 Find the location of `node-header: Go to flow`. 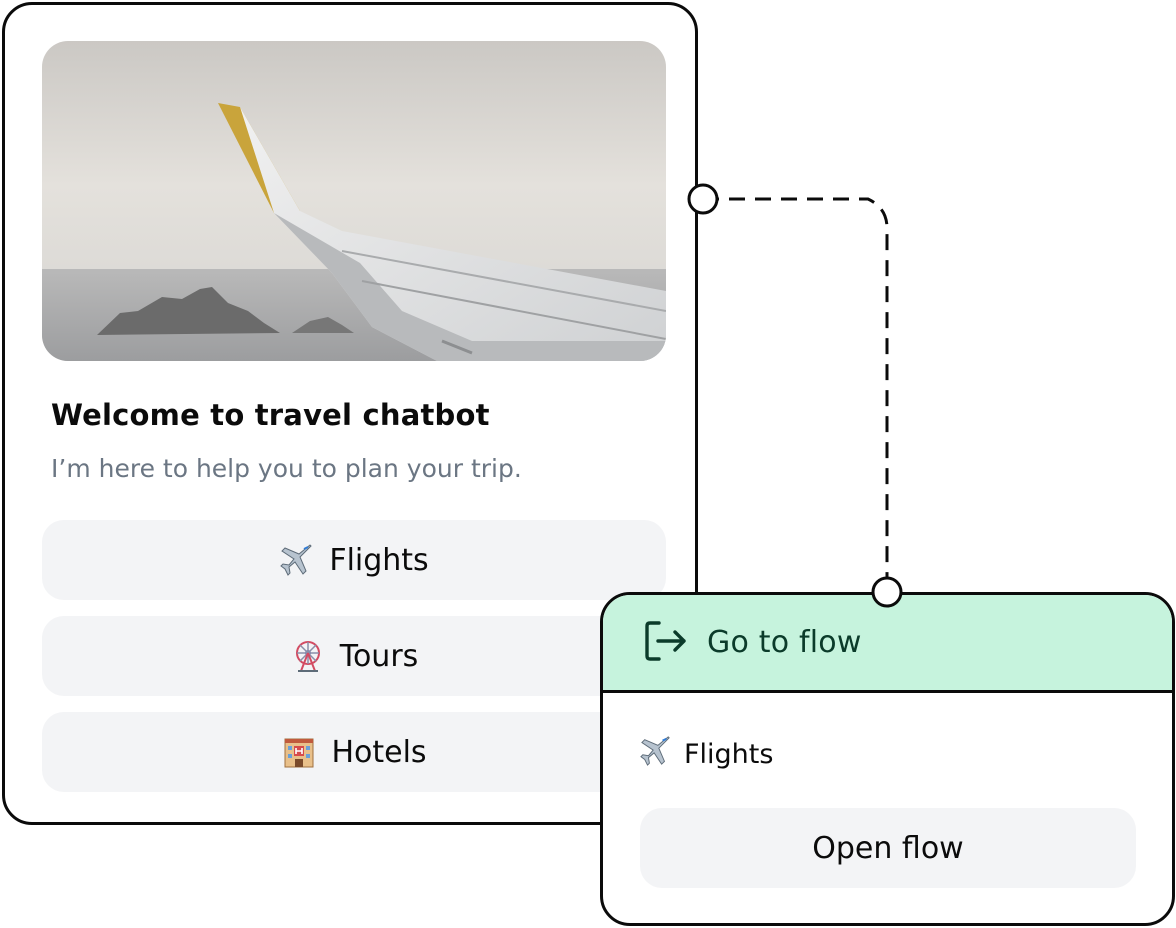

node-header: Go to flow is located at coordinates (887, 644).